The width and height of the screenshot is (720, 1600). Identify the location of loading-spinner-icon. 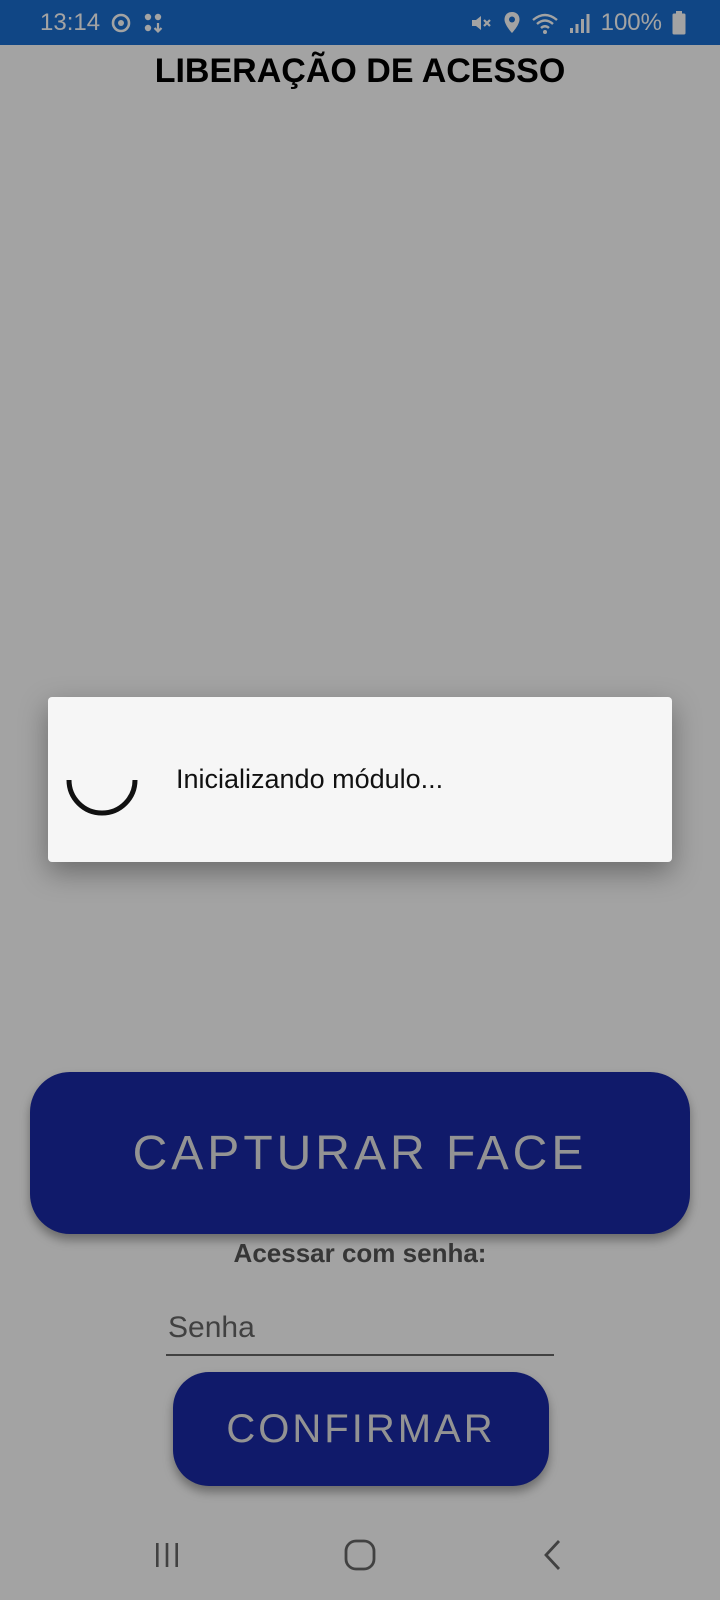
(102, 797).